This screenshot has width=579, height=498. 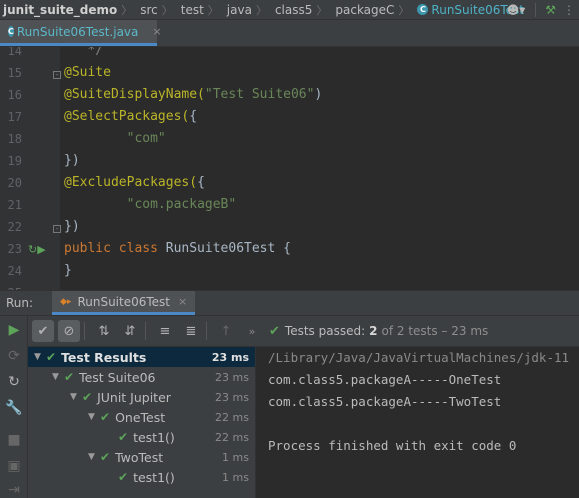 What do you see at coordinates (14, 73) in the screenshot?
I see `line-number: 15` at bounding box center [14, 73].